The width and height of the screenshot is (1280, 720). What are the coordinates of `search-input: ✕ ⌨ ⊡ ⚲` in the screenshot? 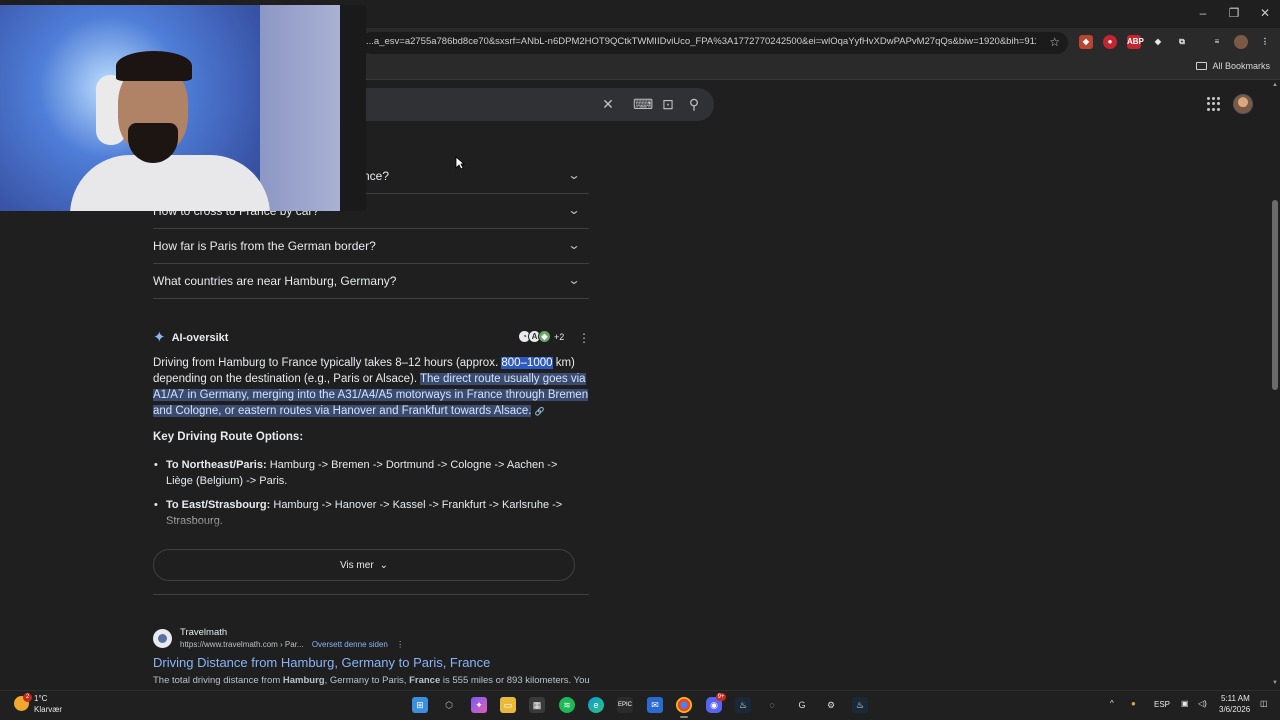 It's located at (527, 104).